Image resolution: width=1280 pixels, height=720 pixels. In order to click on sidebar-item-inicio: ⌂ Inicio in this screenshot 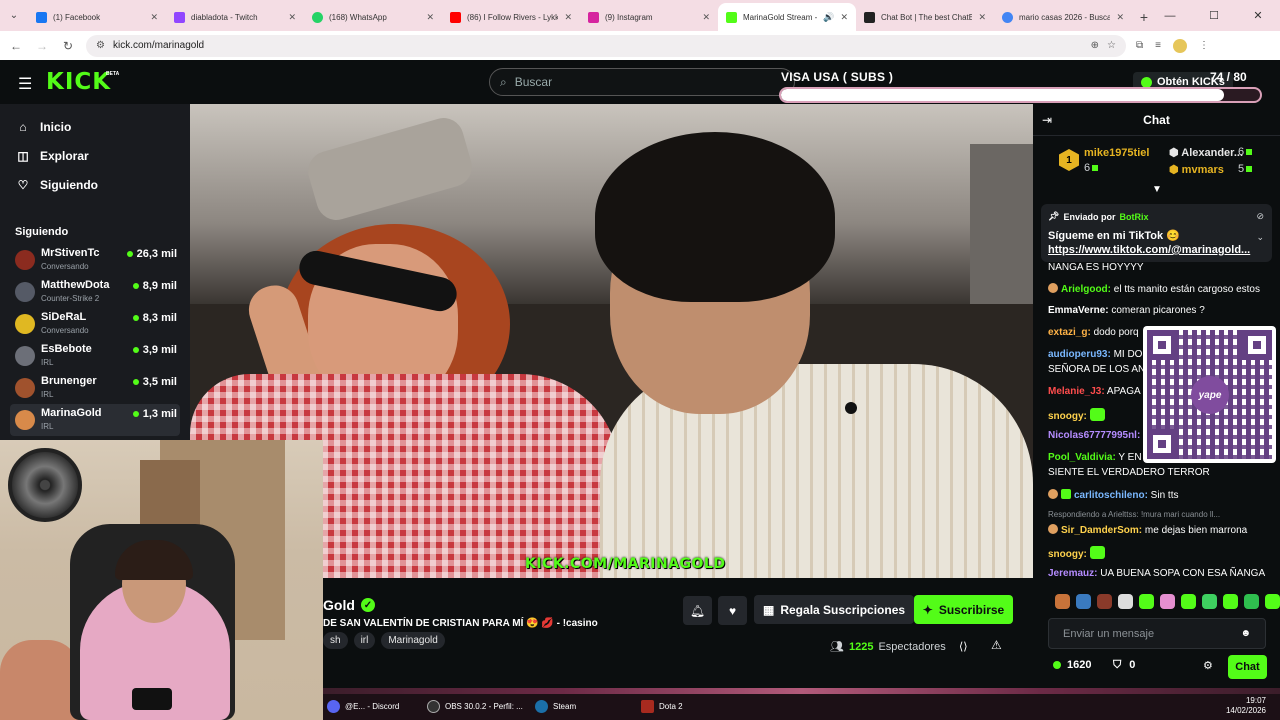, I will do `click(43, 127)`.